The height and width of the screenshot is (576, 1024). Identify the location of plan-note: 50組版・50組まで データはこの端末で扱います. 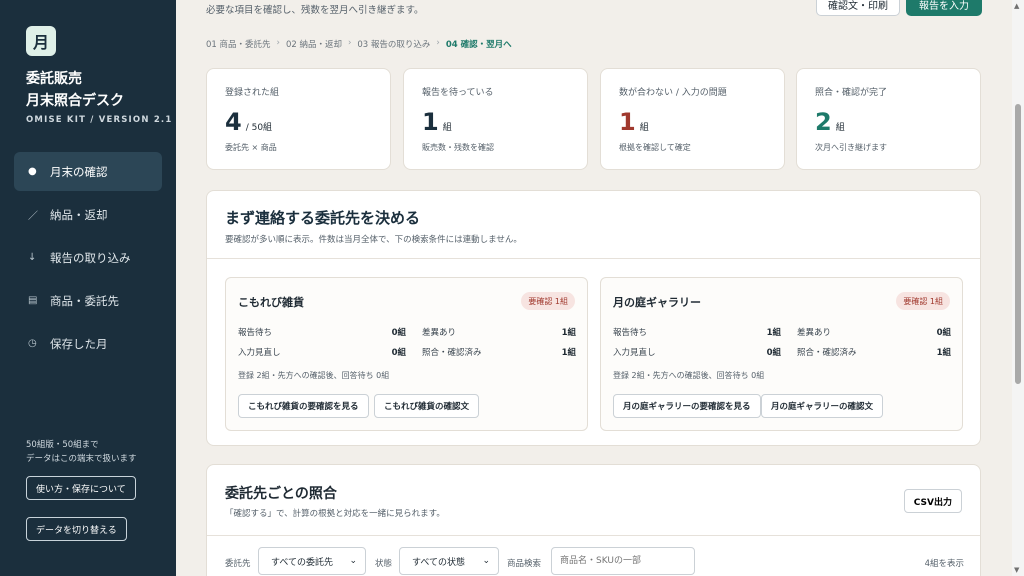
(81, 452).